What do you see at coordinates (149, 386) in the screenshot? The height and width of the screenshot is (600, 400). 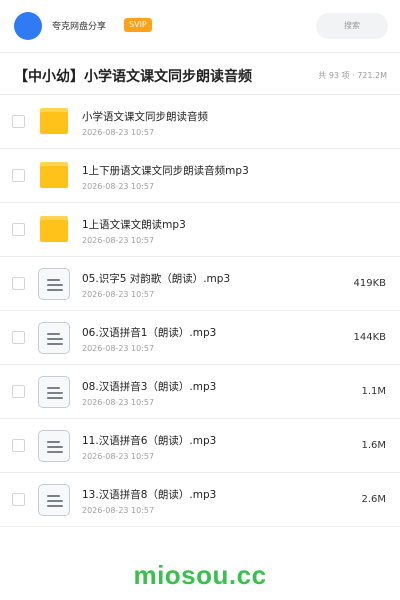 I see `item-name: 08.汉语拼音3（朗读）.mp3` at bounding box center [149, 386].